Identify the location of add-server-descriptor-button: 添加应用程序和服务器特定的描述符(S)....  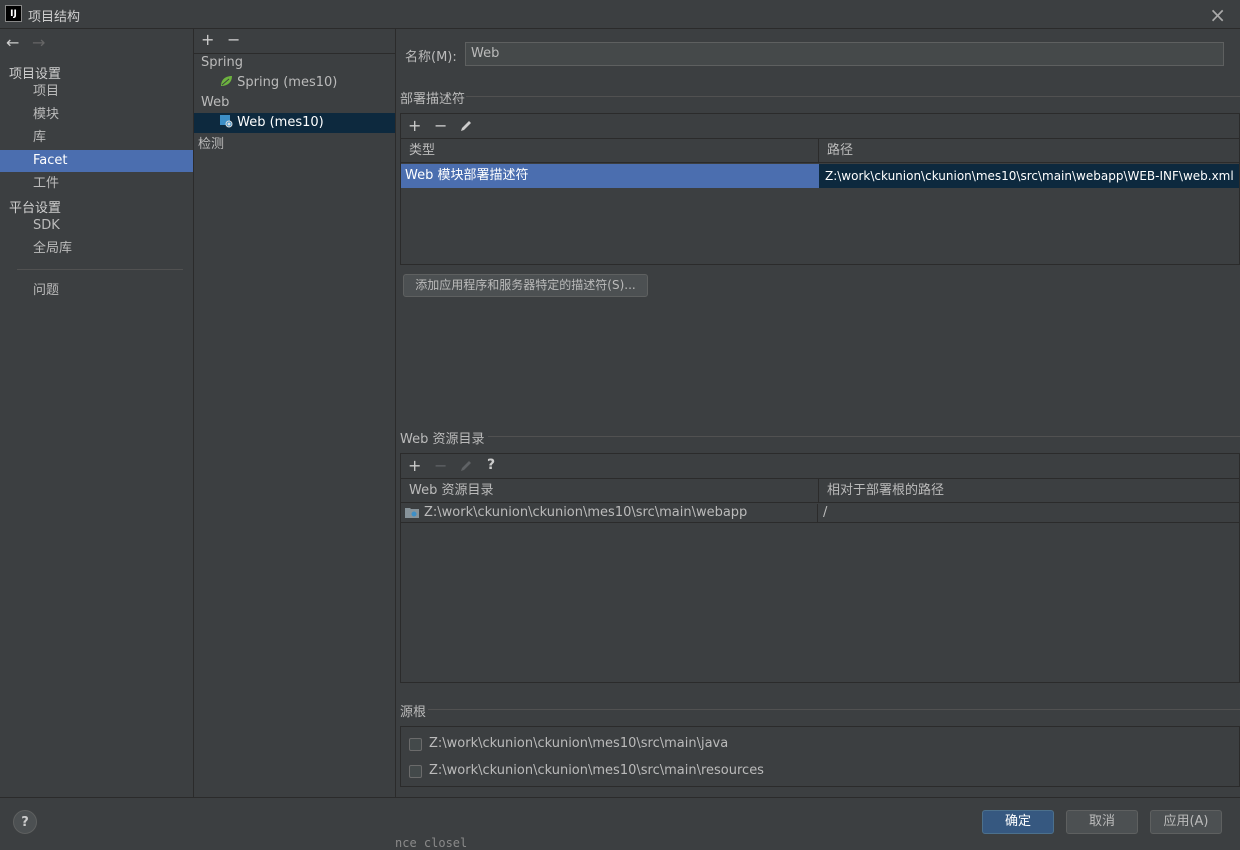
(525, 285).